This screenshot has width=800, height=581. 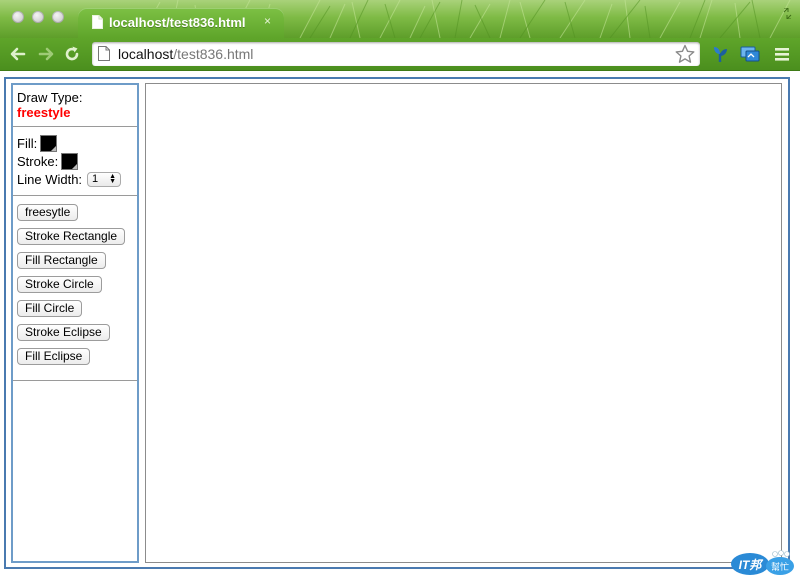 I want to click on browser-tab: localhost/test836.html ×, so click(x=181, y=23).